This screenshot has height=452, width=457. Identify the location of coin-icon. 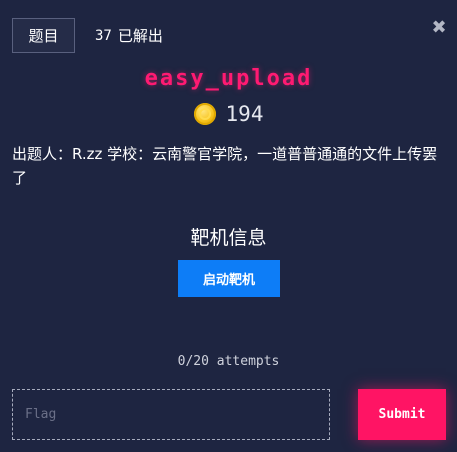
(204, 114).